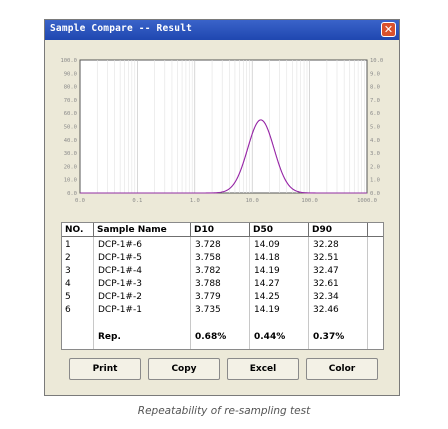  What do you see at coordinates (342, 369) in the screenshot?
I see `color-button: Color` at bounding box center [342, 369].